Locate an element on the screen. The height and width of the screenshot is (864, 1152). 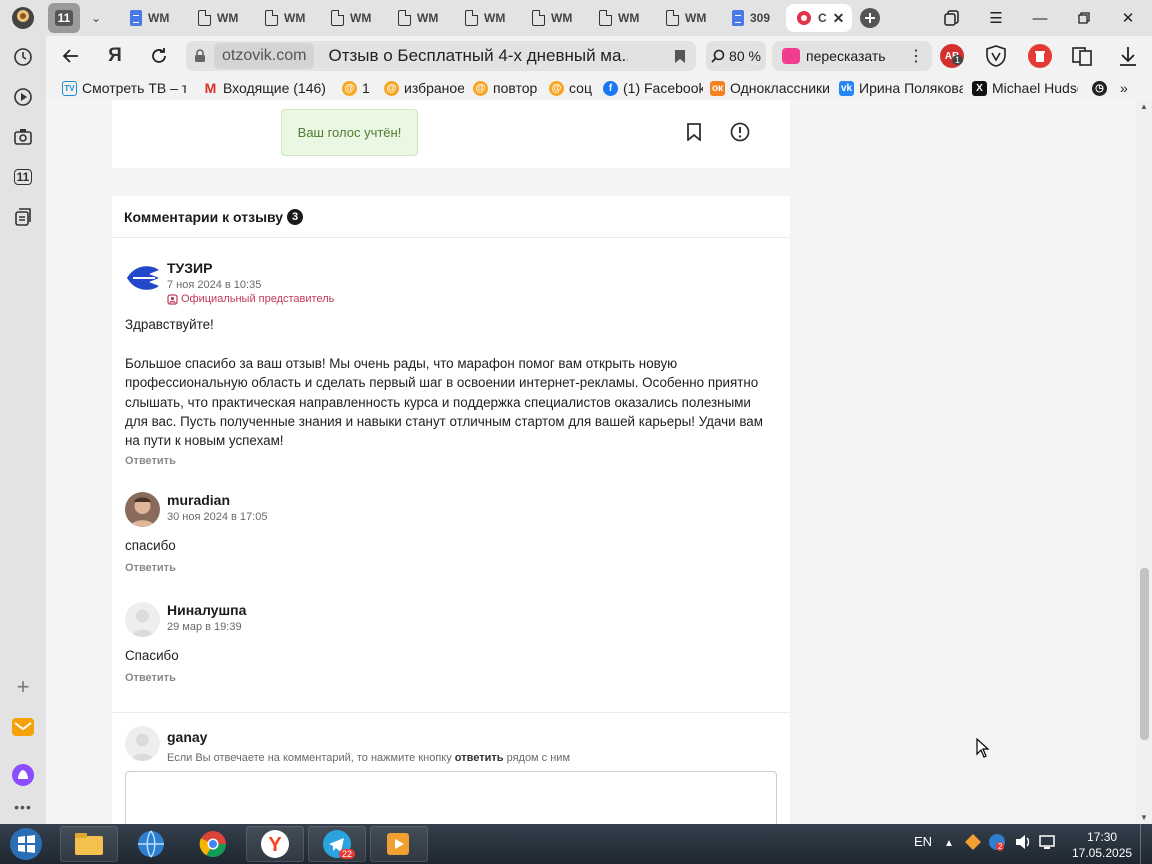
back-arrow-icon is located at coordinates (71, 56).